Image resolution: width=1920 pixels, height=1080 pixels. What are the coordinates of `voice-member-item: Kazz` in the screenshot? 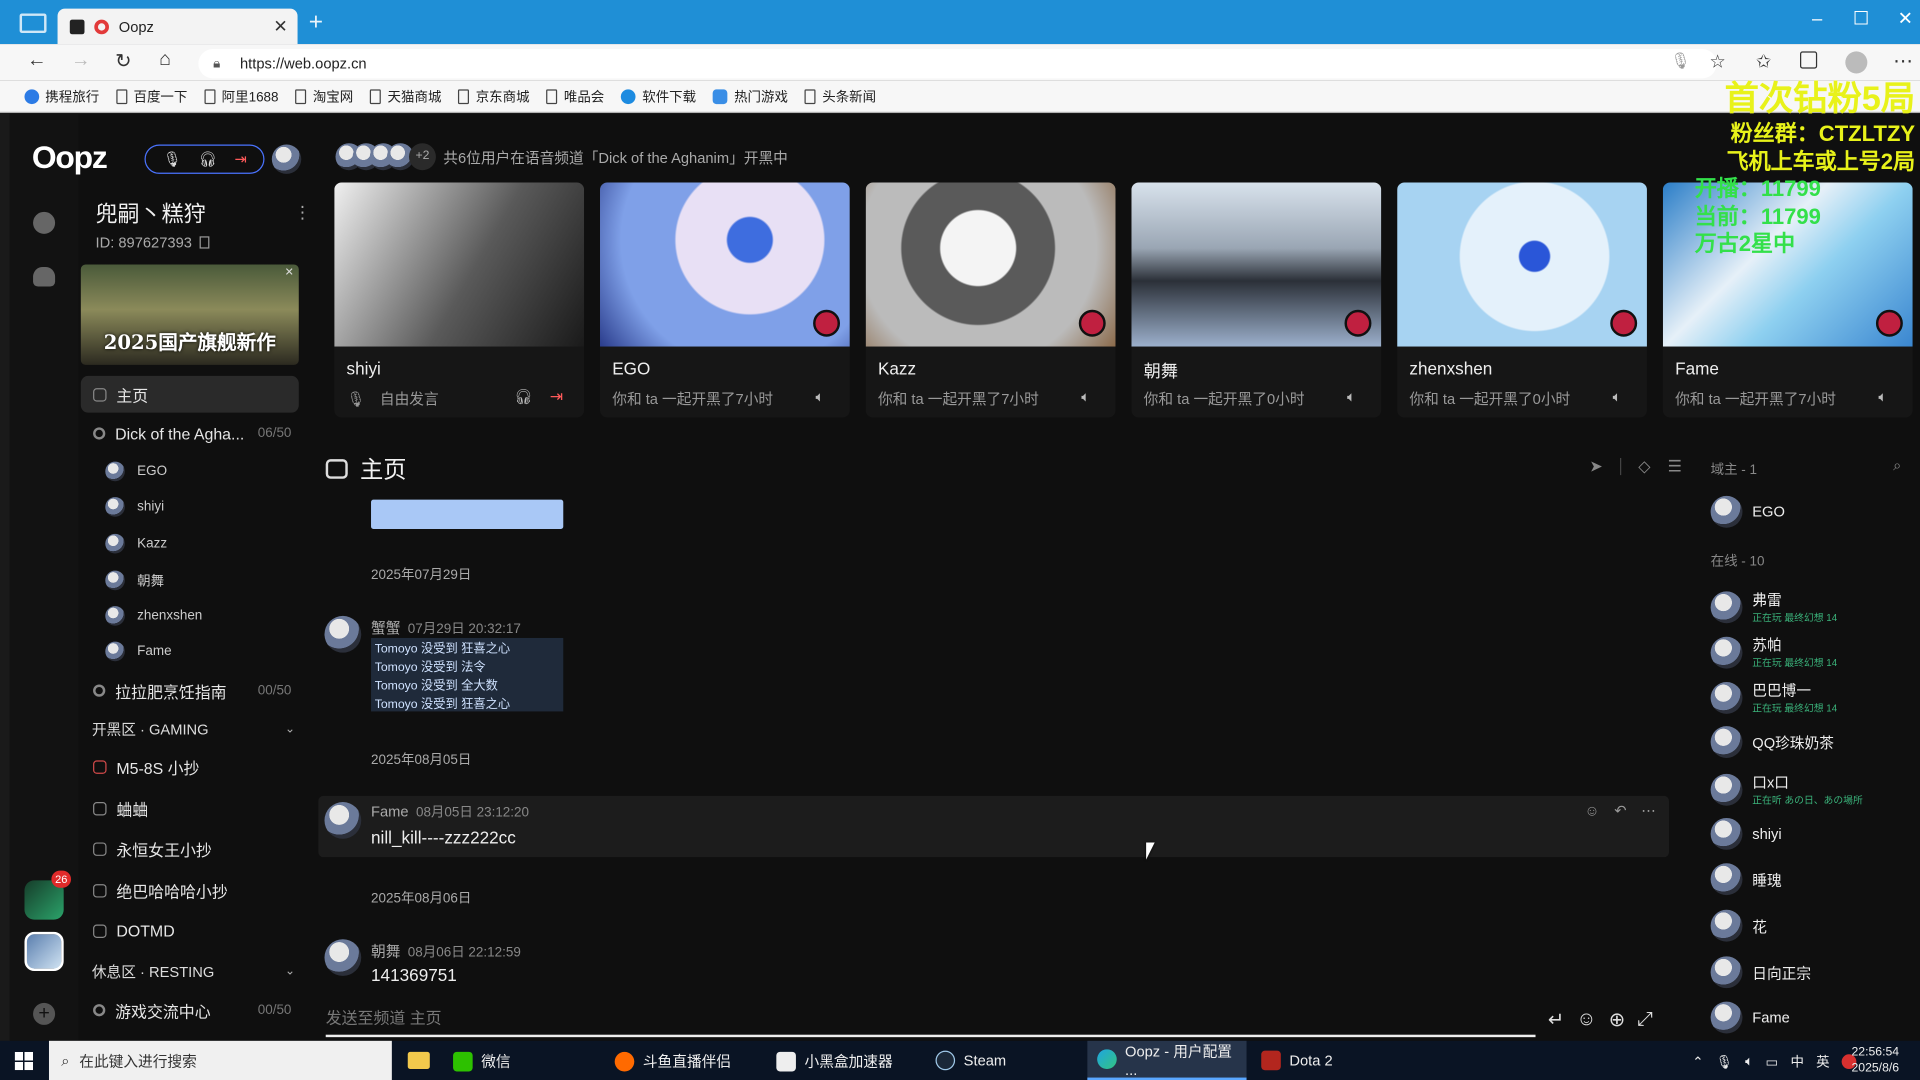 It's located at (136, 543).